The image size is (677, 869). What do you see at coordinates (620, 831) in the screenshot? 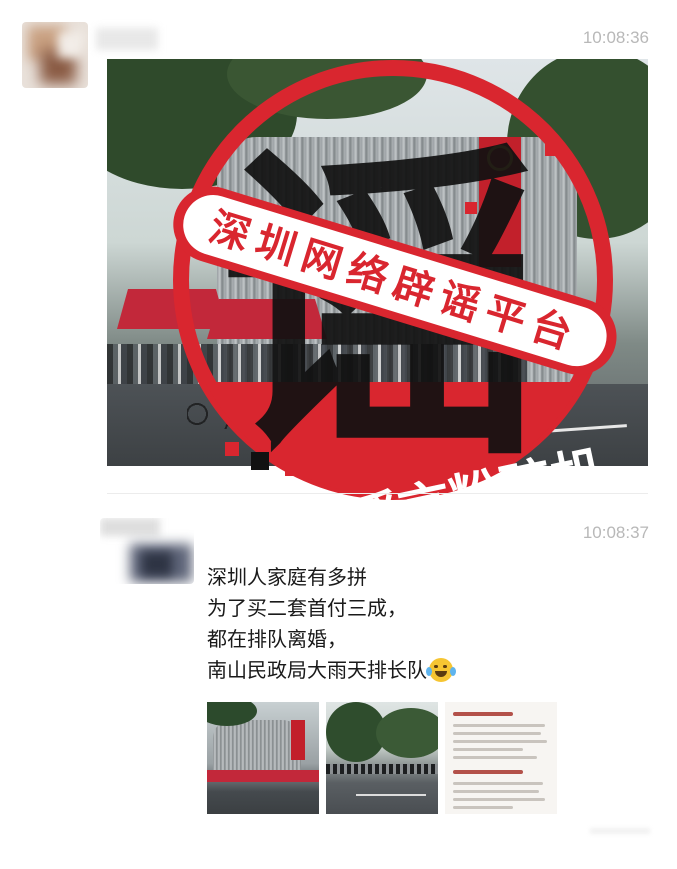
I see `blurred-footer` at bounding box center [620, 831].